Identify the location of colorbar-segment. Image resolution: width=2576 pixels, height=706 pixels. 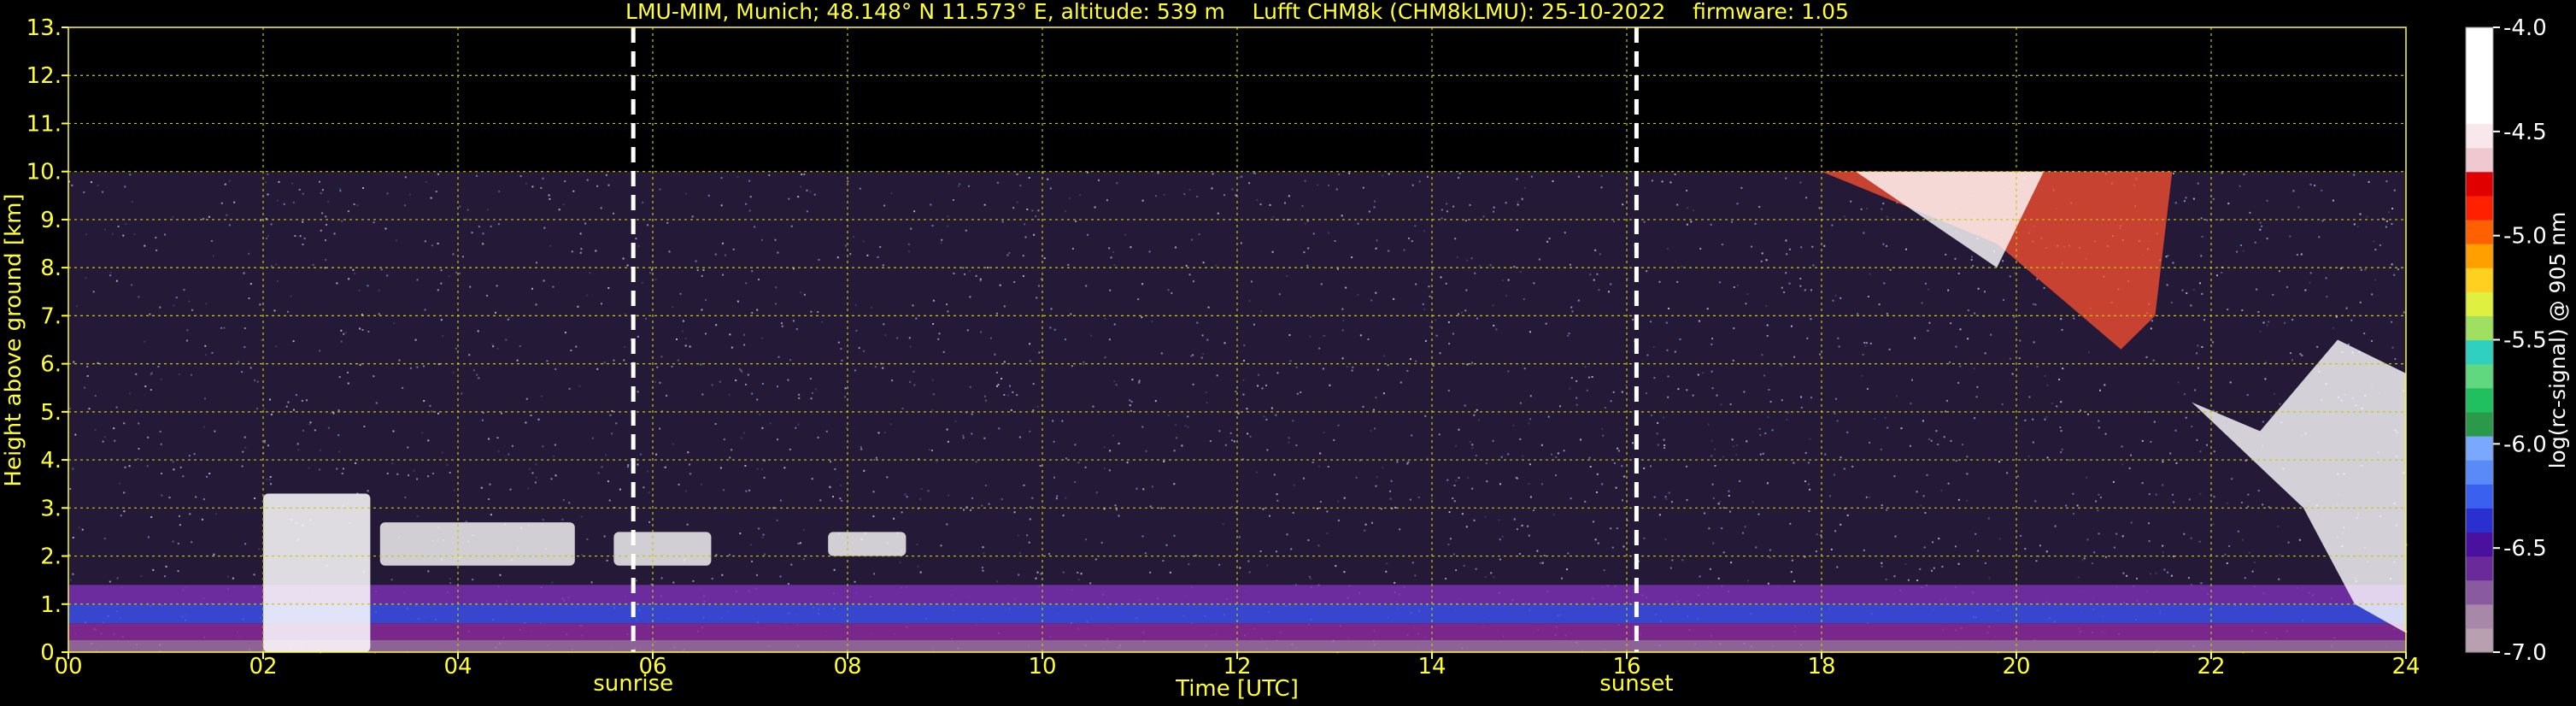
(2479, 303).